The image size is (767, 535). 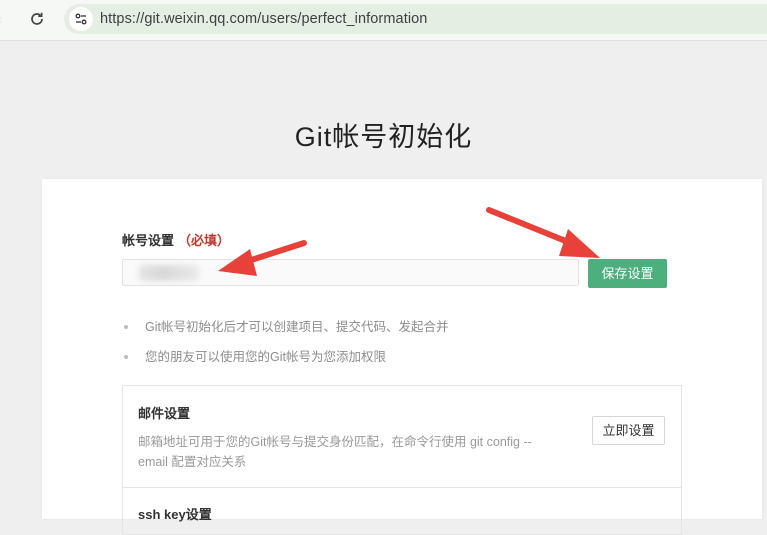 I want to click on mail-settings-title: 邮件设置, so click(x=164, y=413).